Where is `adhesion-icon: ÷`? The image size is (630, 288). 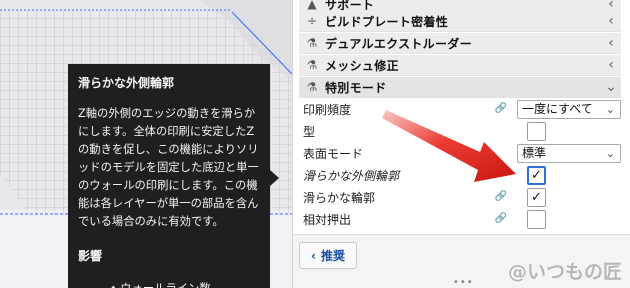
adhesion-icon: ÷ is located at coordinates (312, 21).